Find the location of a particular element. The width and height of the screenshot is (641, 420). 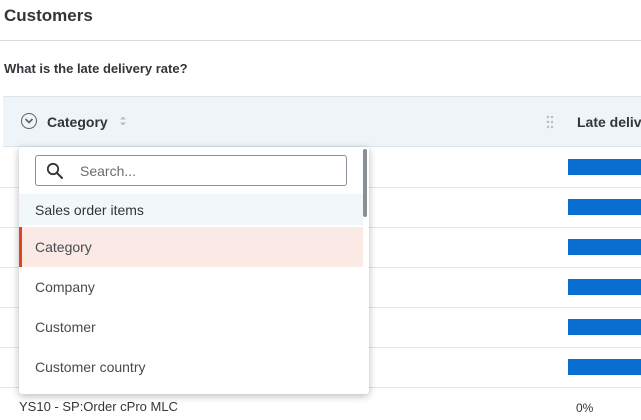

table-row-category: YS10 - SP:Order cPro MLC is located at coordinates (98, 406).